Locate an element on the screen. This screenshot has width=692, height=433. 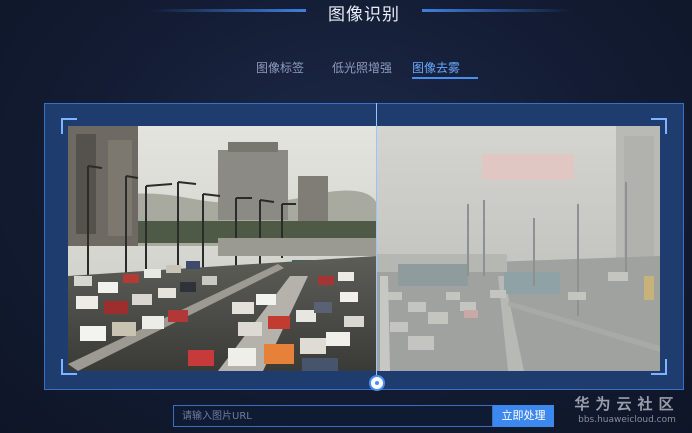
title-decoration-left is located at coordinates (228, 10).